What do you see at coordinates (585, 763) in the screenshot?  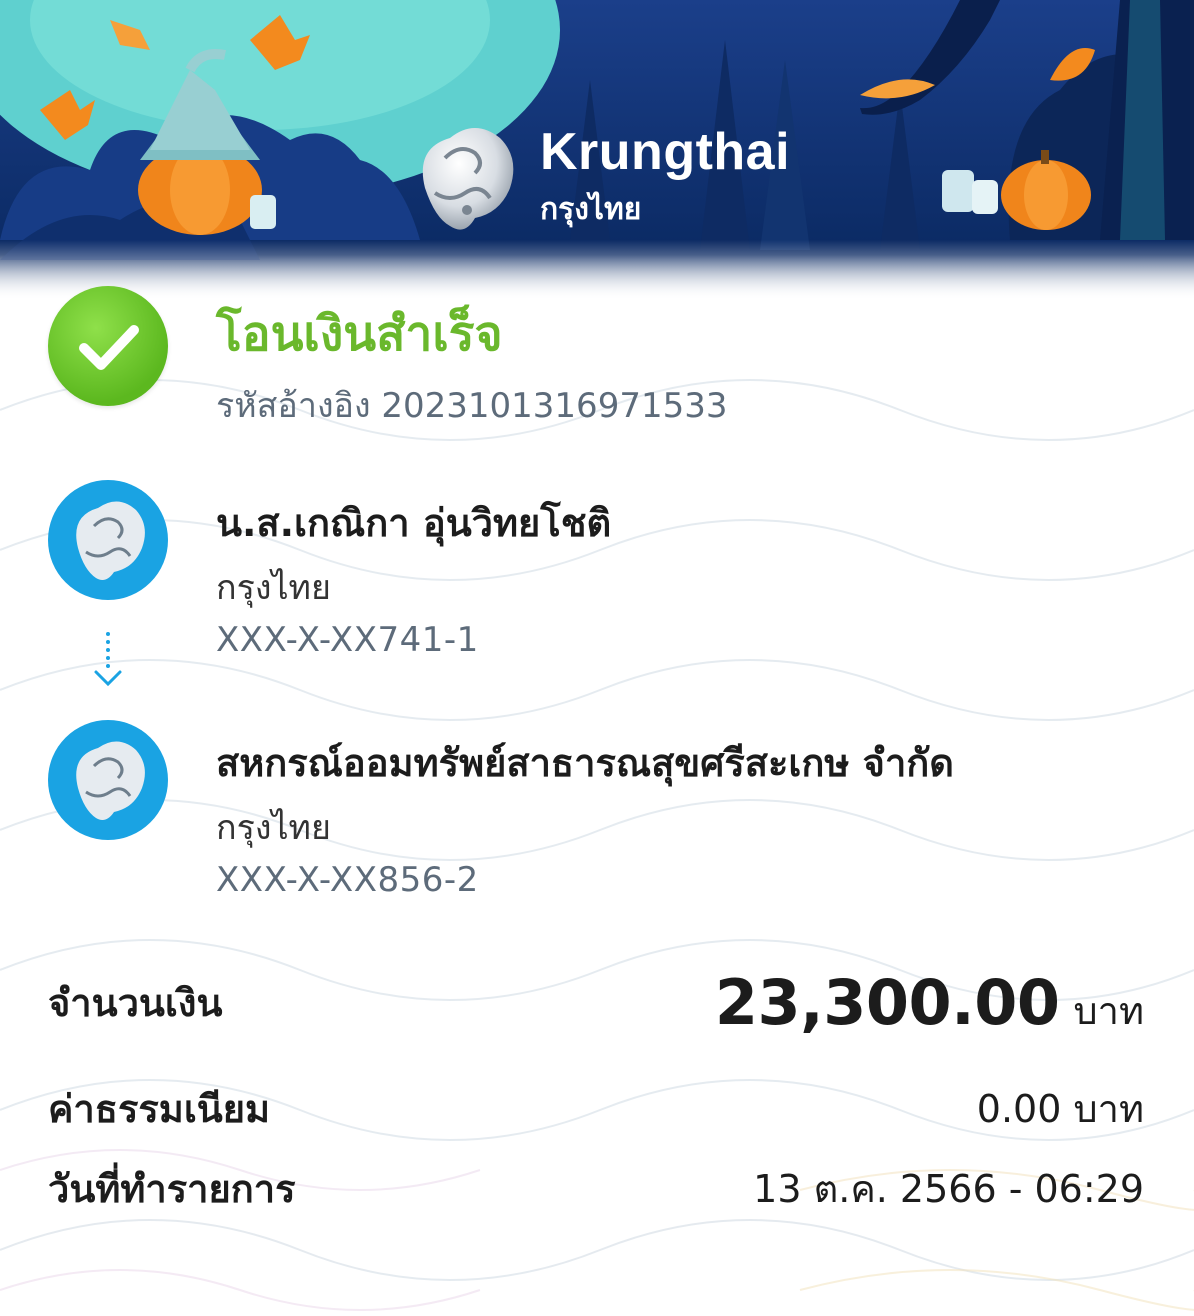 I see `receiver-name: สหกรณ์ออมทรัพย์สาธารณสุขศรีสะเกษ จำกัด` at bounding box center [585, 763].